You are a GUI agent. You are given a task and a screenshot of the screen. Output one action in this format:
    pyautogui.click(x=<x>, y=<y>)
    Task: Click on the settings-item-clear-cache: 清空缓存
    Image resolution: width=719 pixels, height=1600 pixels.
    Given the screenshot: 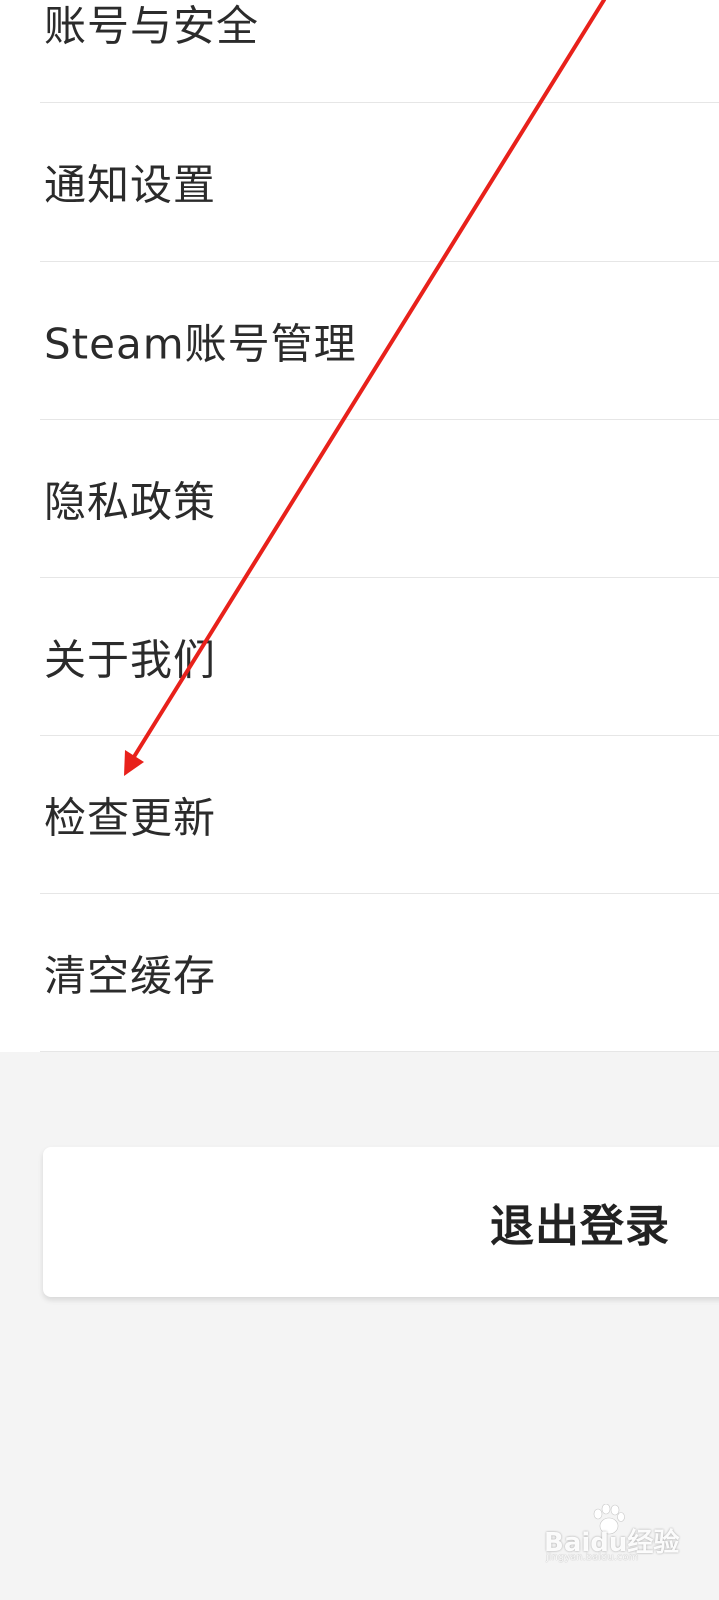 What is the action you would take?
    pyautogui.click(x=359, y=972)
    